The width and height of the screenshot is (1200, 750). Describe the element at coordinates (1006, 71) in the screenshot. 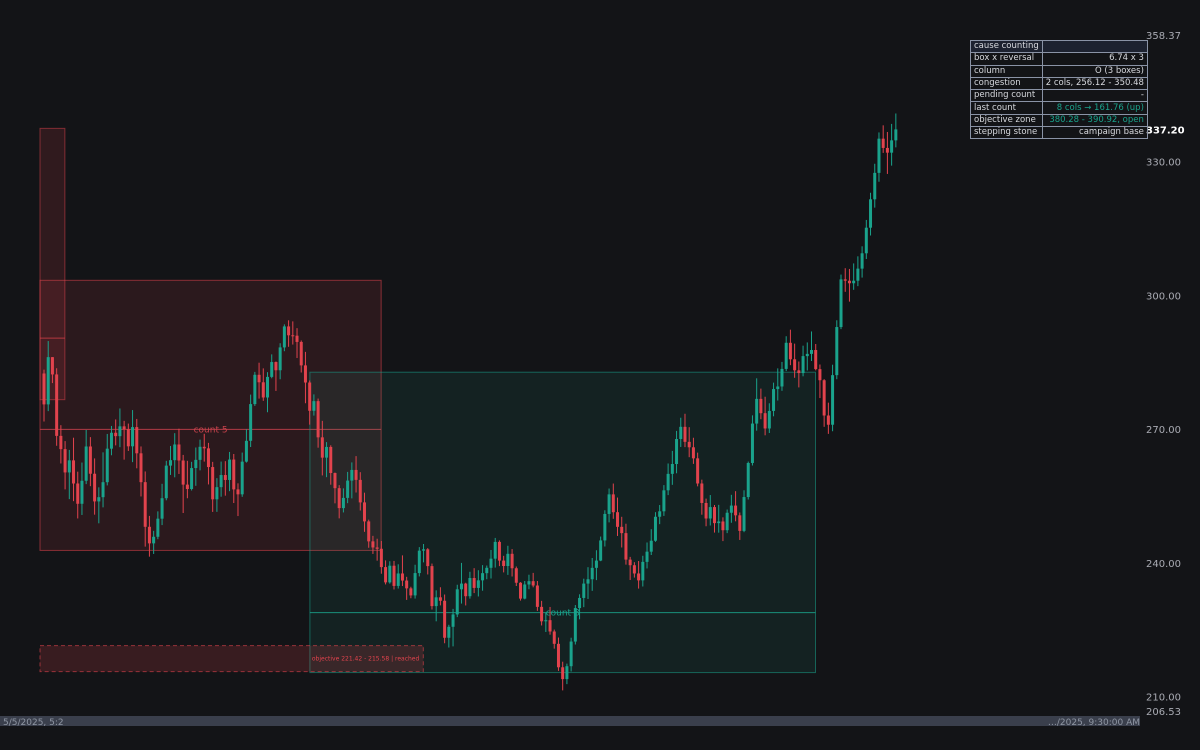

I see `row-key: column` at that location.